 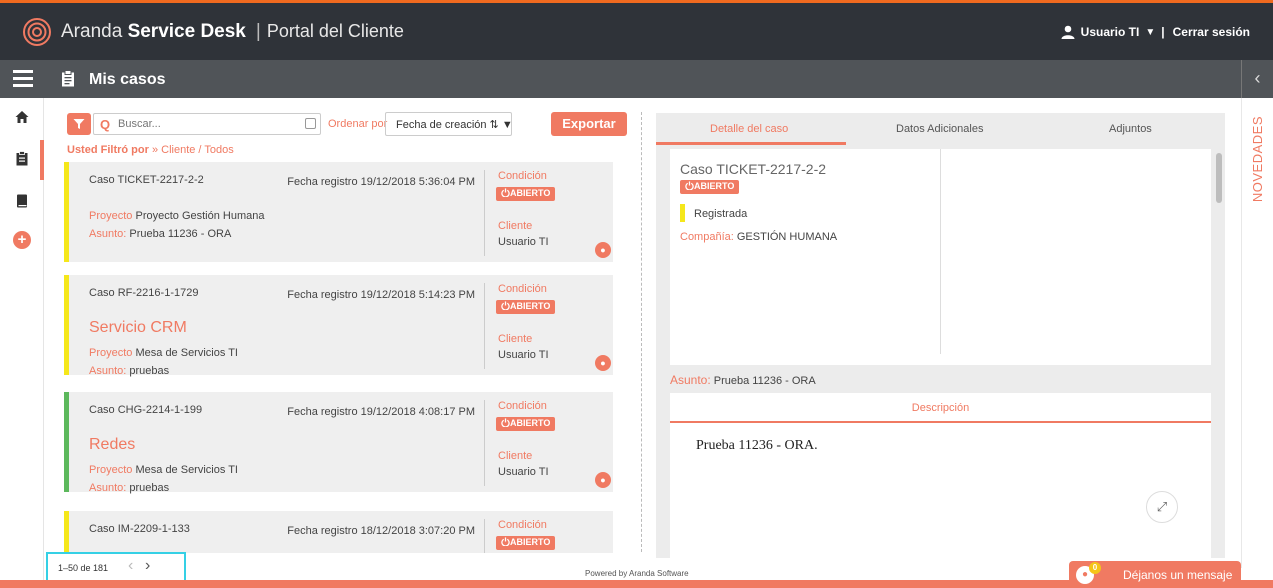 I want to click on filter-icon, so click(x=79, y=124).